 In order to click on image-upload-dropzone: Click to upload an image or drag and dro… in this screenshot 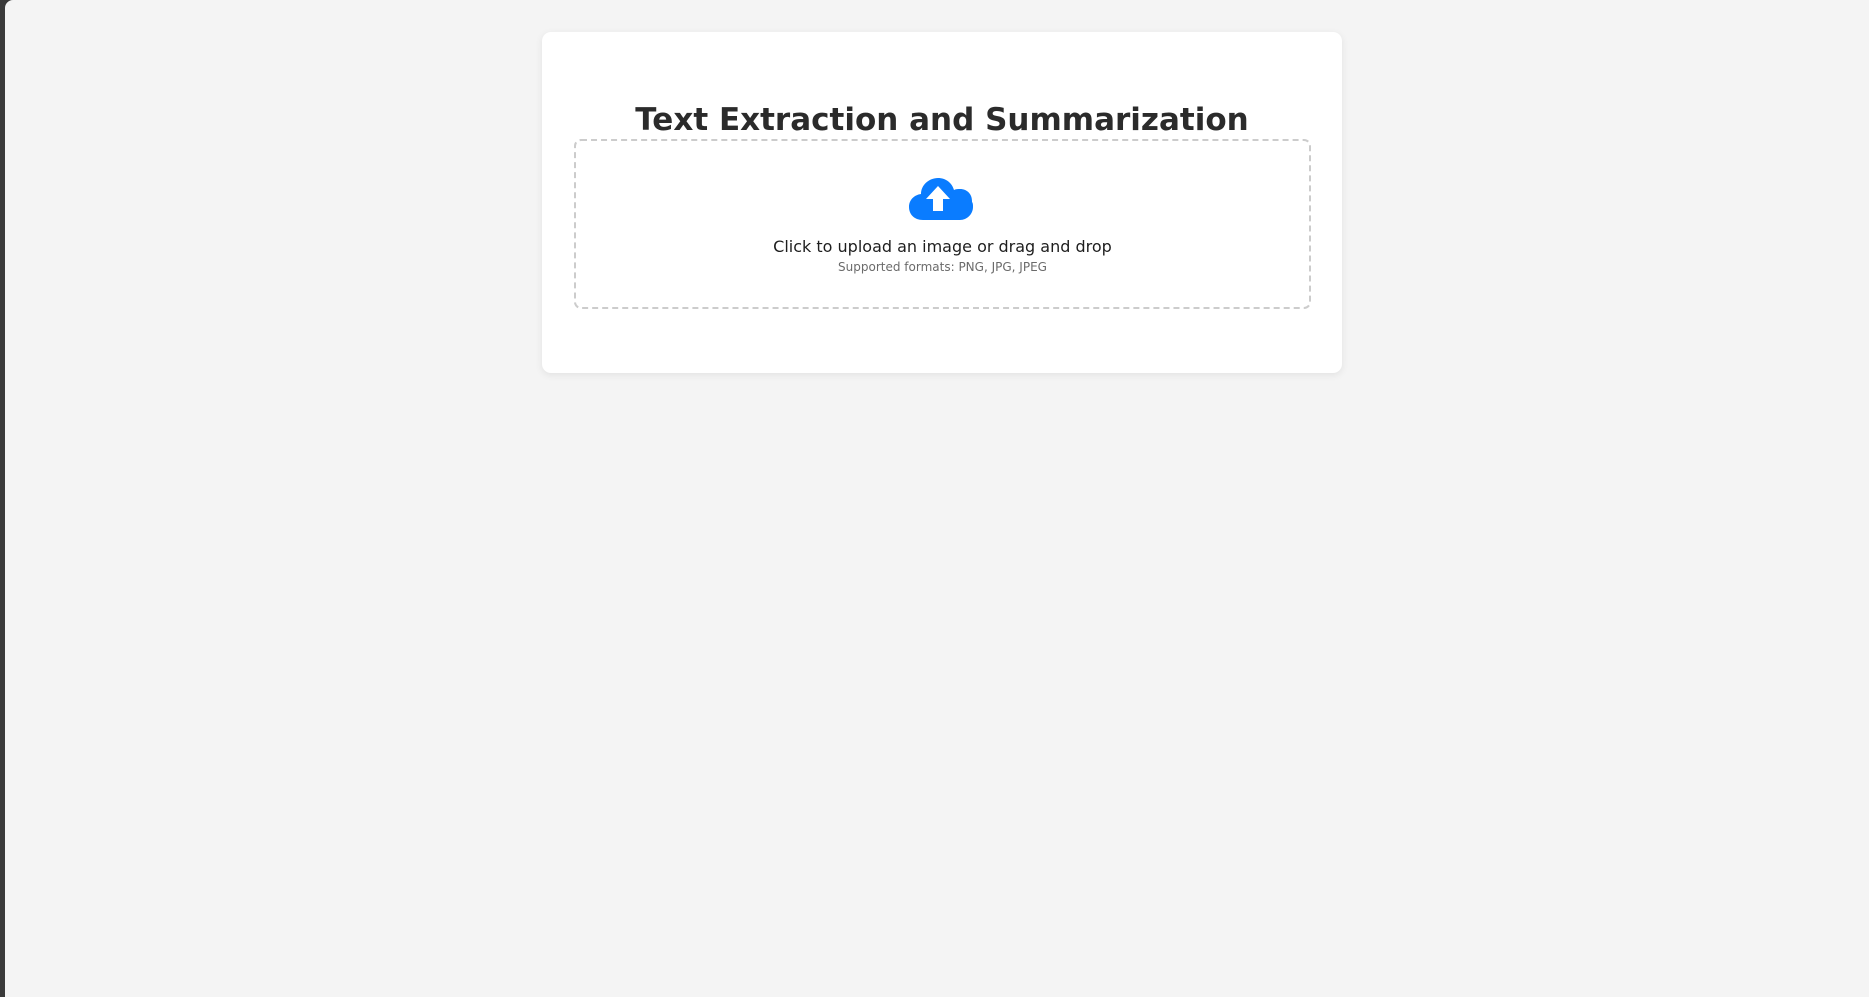, I will do `click(942, 224)`.